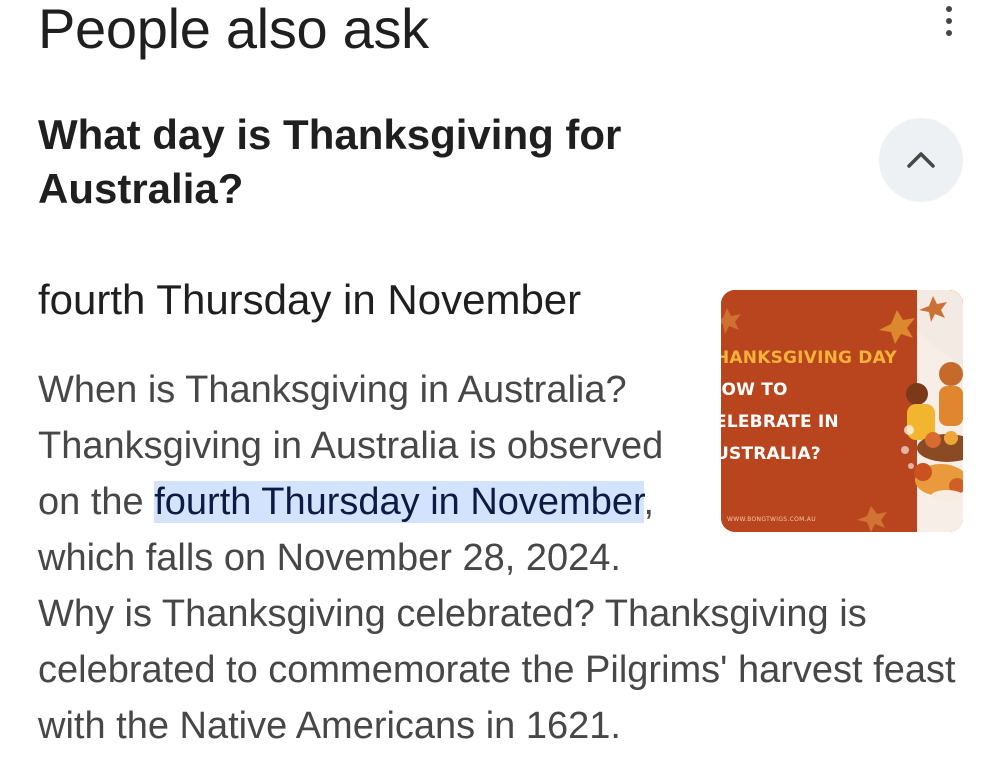 This screenshot has width=1000, height=766. I want to click on snippet-highlight: fourth Thursday in November, so click(399, 502).